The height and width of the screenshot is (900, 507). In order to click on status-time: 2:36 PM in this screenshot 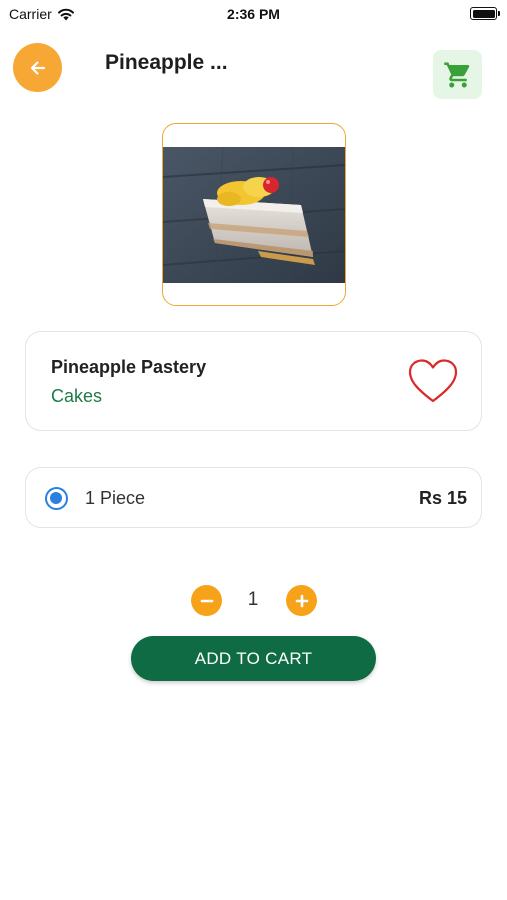, I will do `click(253, 14)`.